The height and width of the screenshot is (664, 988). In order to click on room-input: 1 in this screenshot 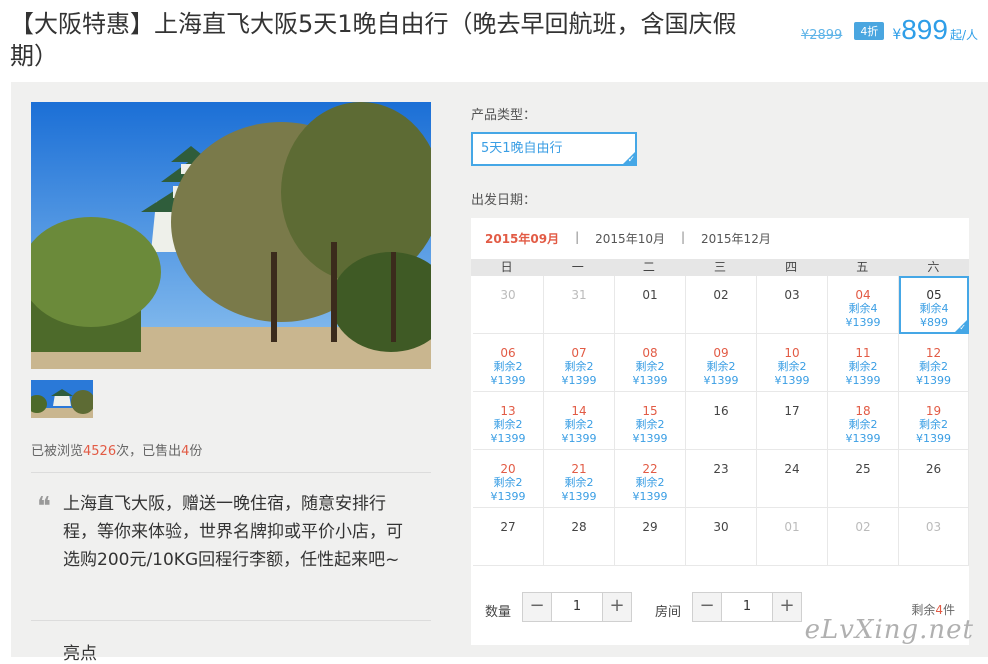, I will do `click(747, 607)`.